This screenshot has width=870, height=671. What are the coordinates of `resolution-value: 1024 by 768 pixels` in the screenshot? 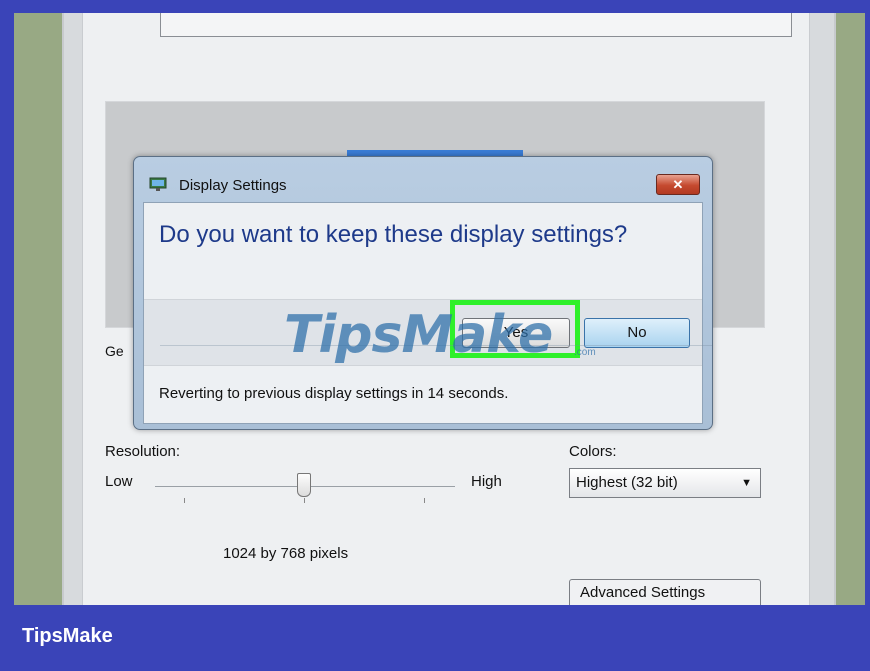 It's located at (286, 553).